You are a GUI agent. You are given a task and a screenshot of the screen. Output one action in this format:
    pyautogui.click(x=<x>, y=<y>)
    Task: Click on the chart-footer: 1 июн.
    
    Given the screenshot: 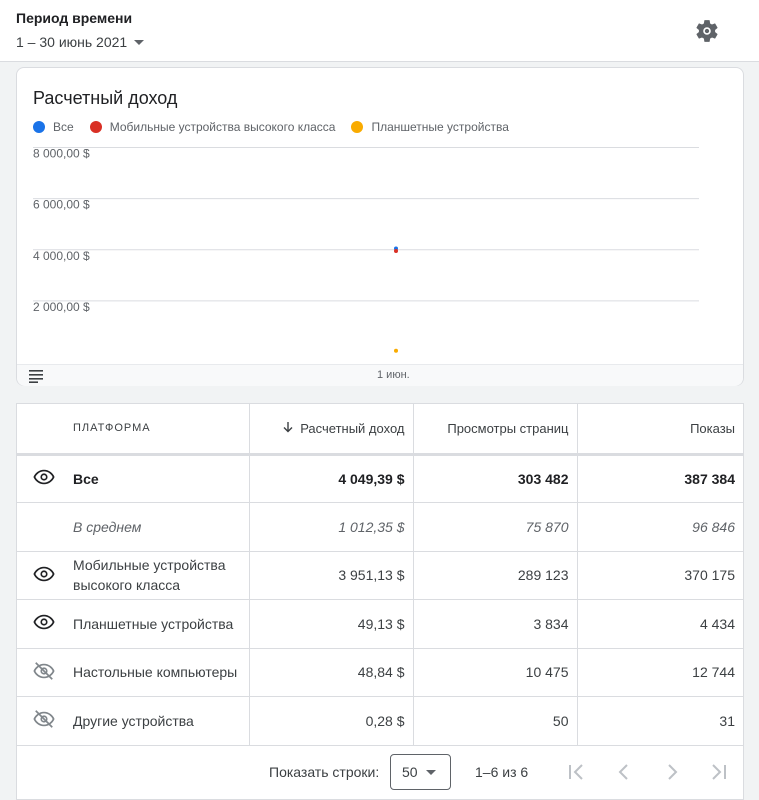 What is the action you would take?
    pyautogui.click(x=380, y=375)
    